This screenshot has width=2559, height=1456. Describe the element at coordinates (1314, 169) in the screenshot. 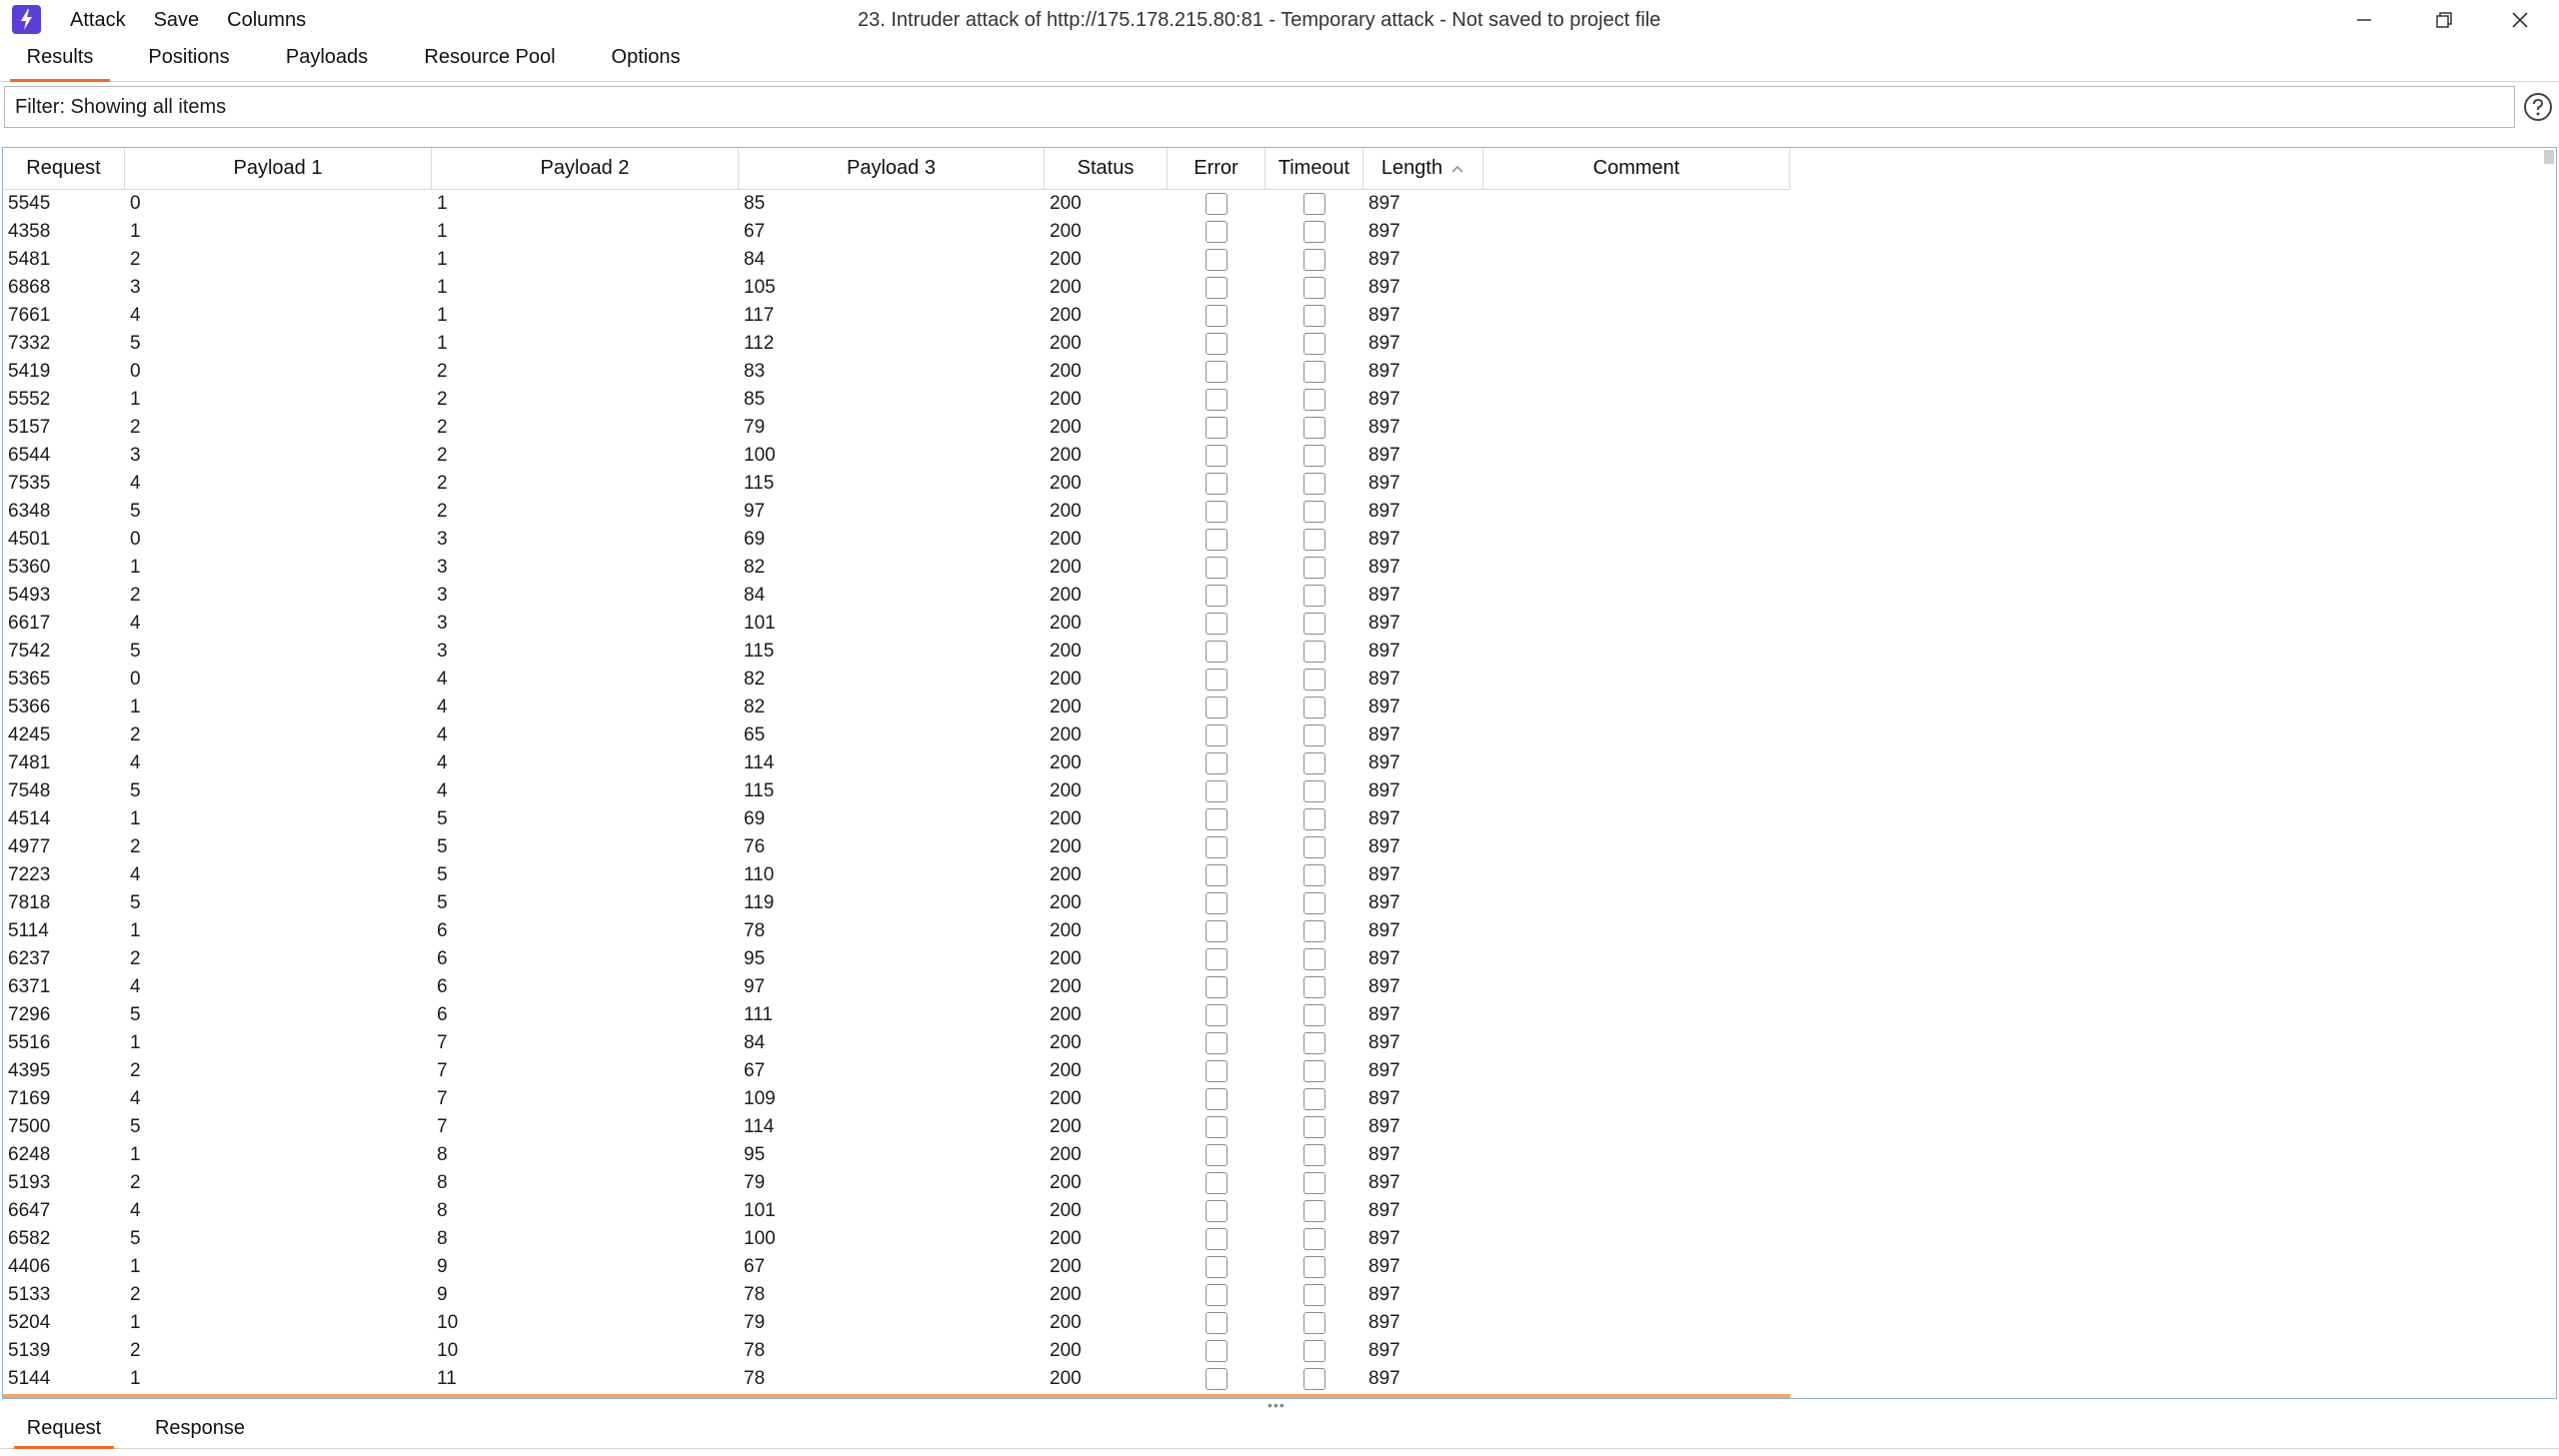

I see `col-header-timeout: Timeout` at that location.